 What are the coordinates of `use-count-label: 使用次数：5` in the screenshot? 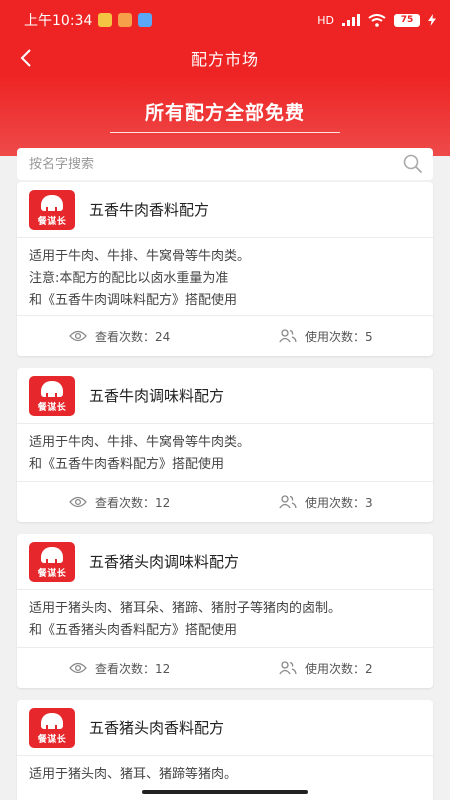 It's located at (339, 336).